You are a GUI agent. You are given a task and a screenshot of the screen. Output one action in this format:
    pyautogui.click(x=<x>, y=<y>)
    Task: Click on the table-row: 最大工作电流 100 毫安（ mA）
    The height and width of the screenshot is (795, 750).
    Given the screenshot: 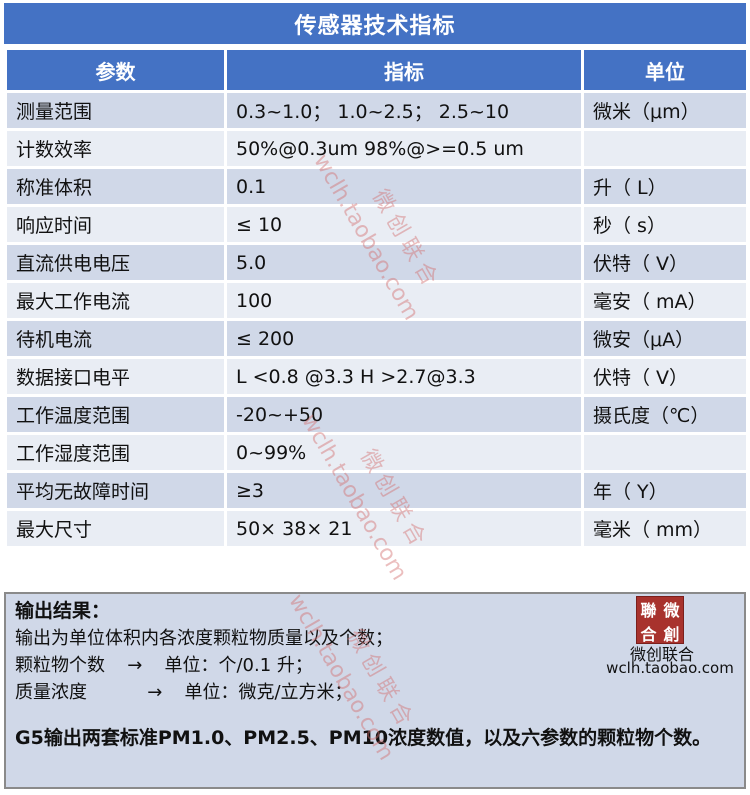 What is the action you would take?
    pyautogui.click(x=376, y=300)
    